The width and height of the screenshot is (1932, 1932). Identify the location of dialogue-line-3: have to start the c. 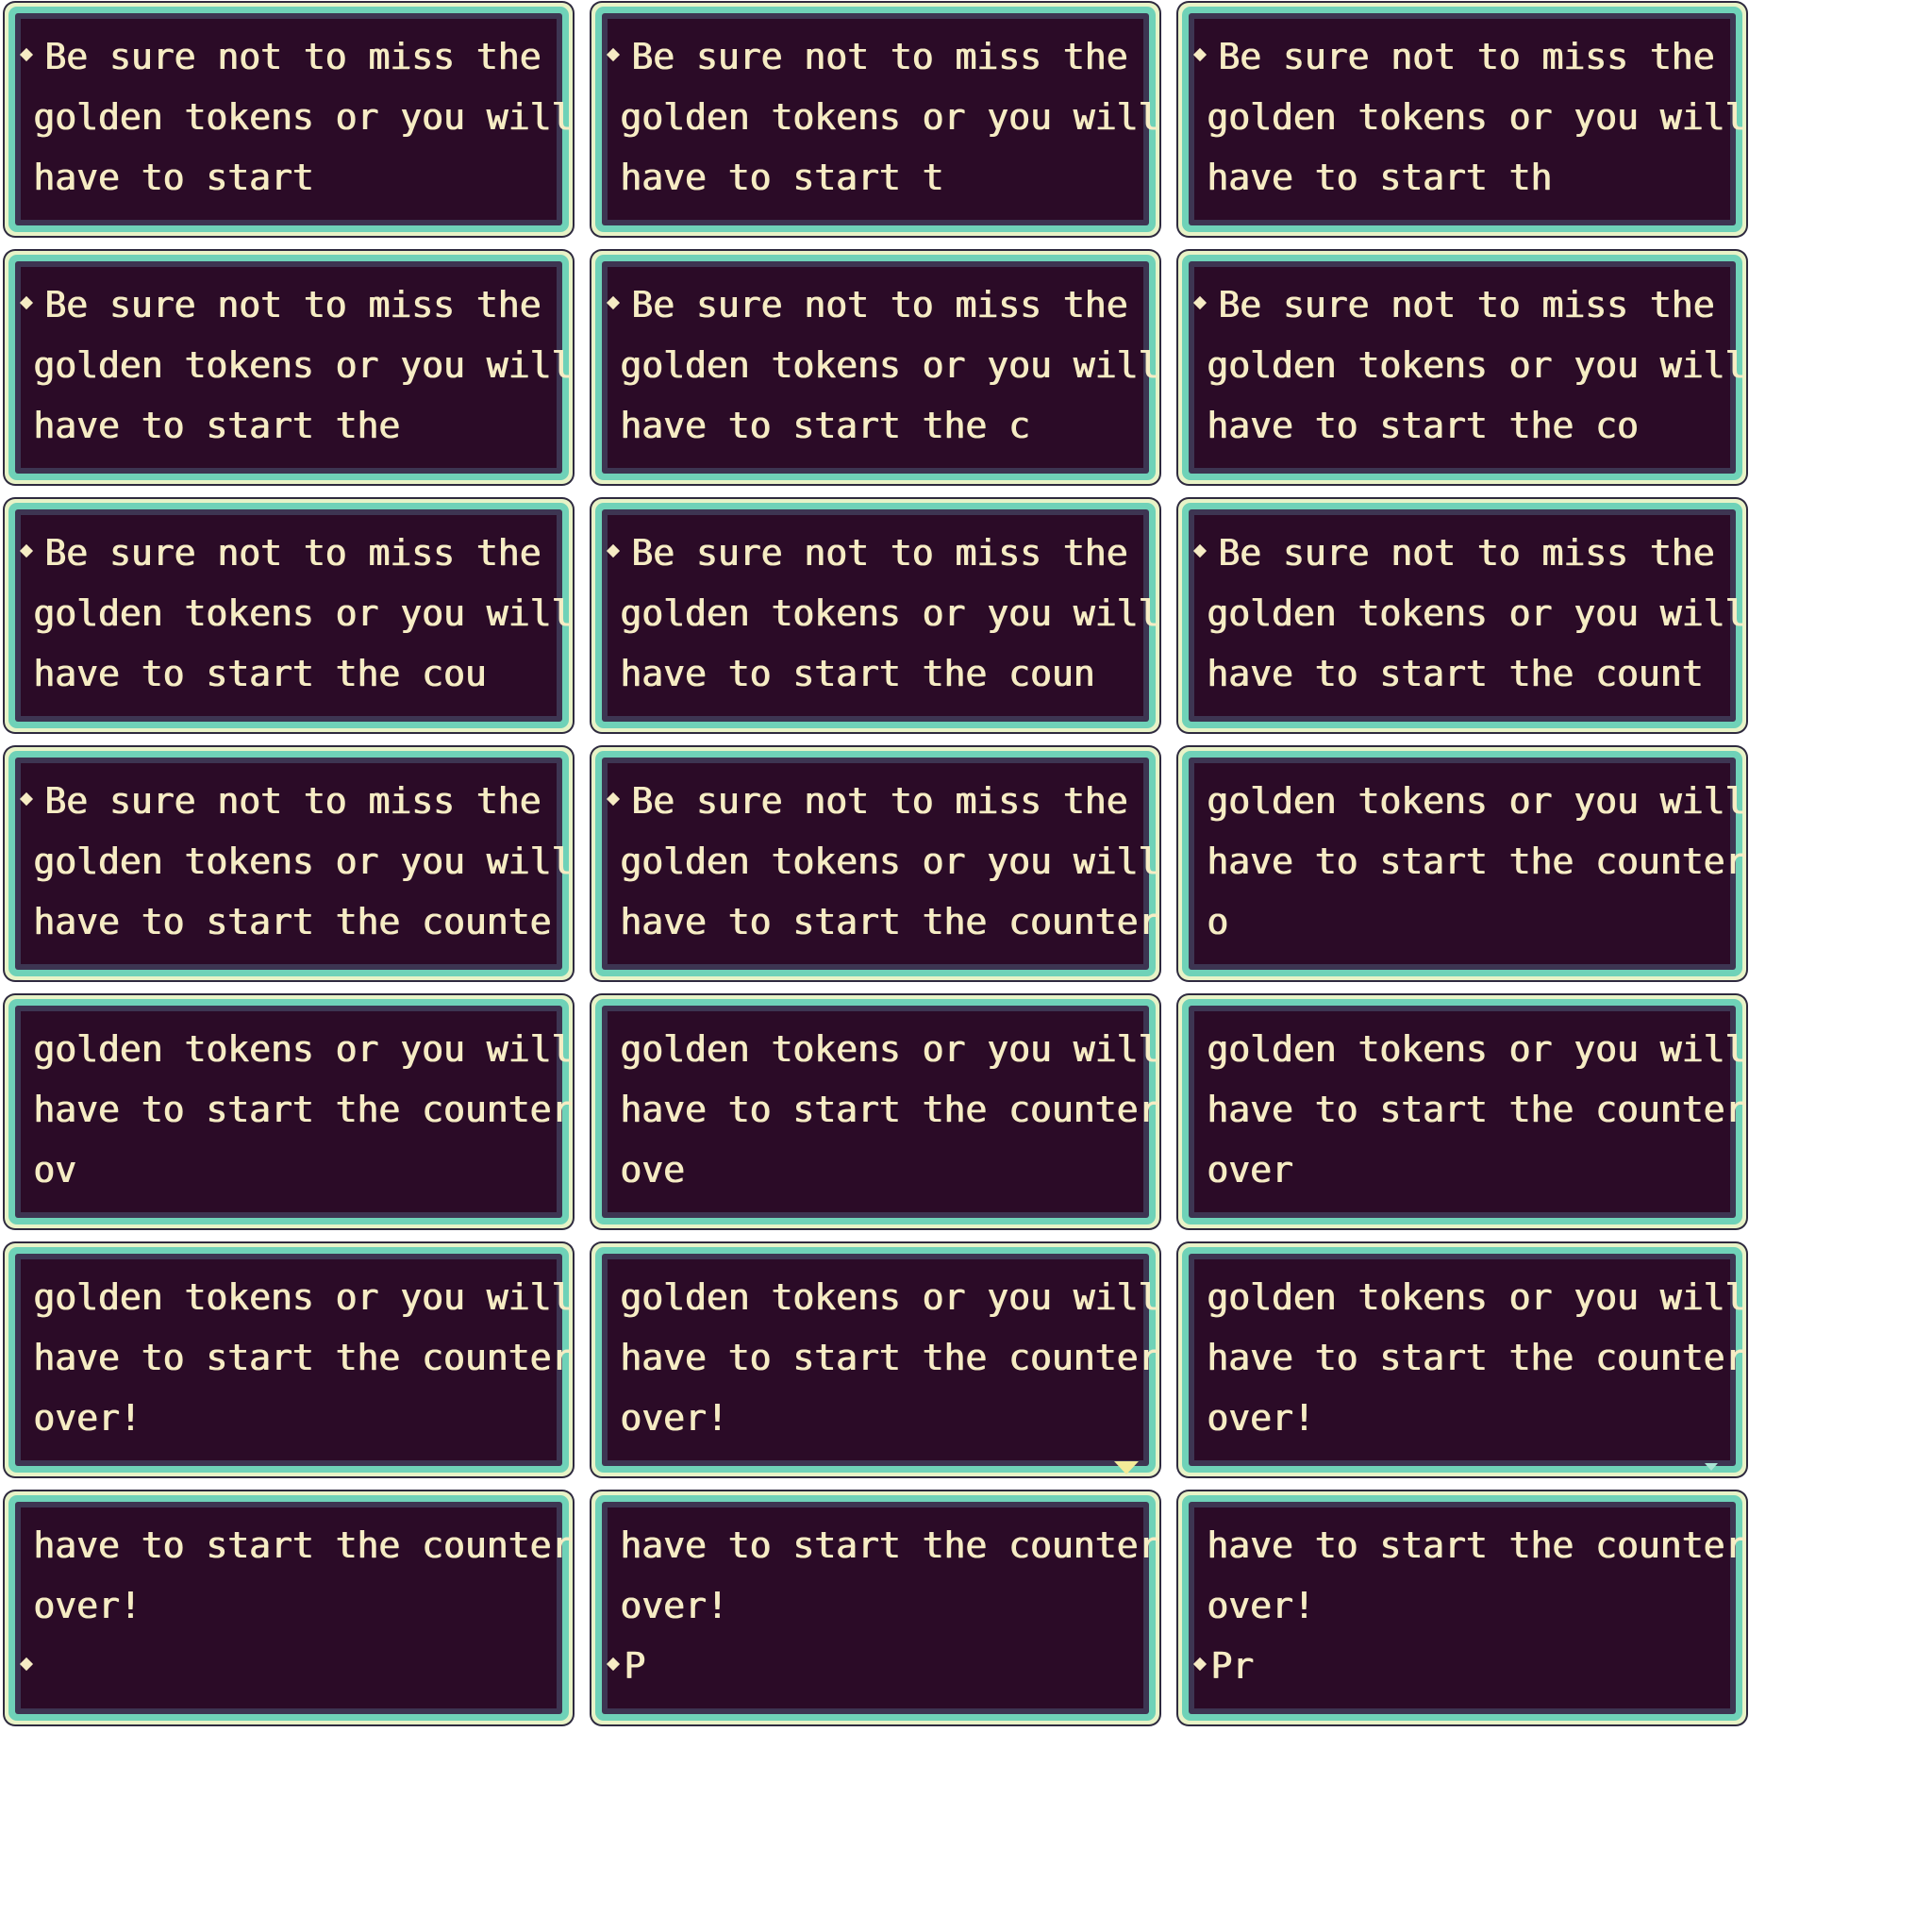
(825, 426).